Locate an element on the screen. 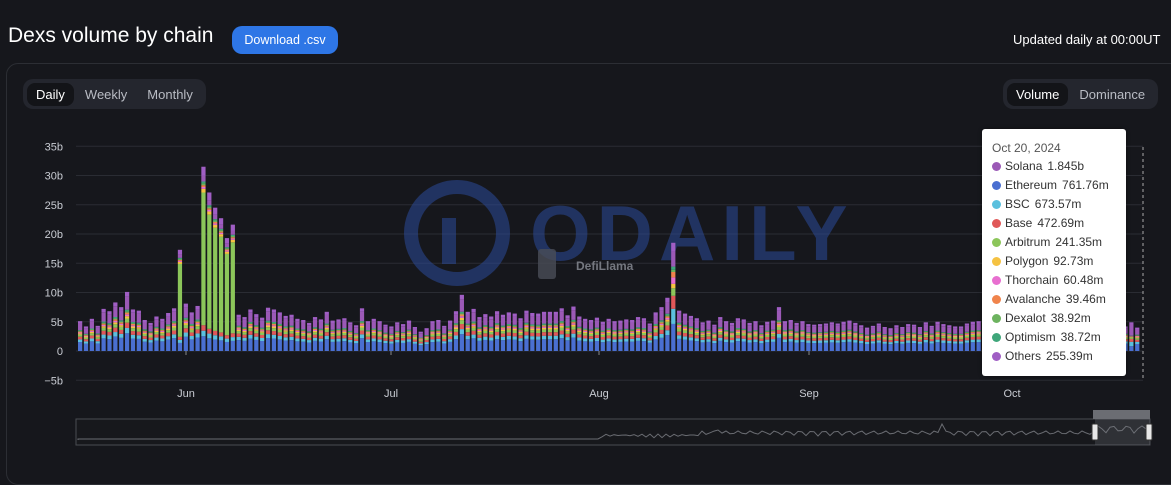 Image resolution: width=1171 pixels, height=485 pixels. tooltip-series-name: Polygon is located at coordinates (1026, 261).